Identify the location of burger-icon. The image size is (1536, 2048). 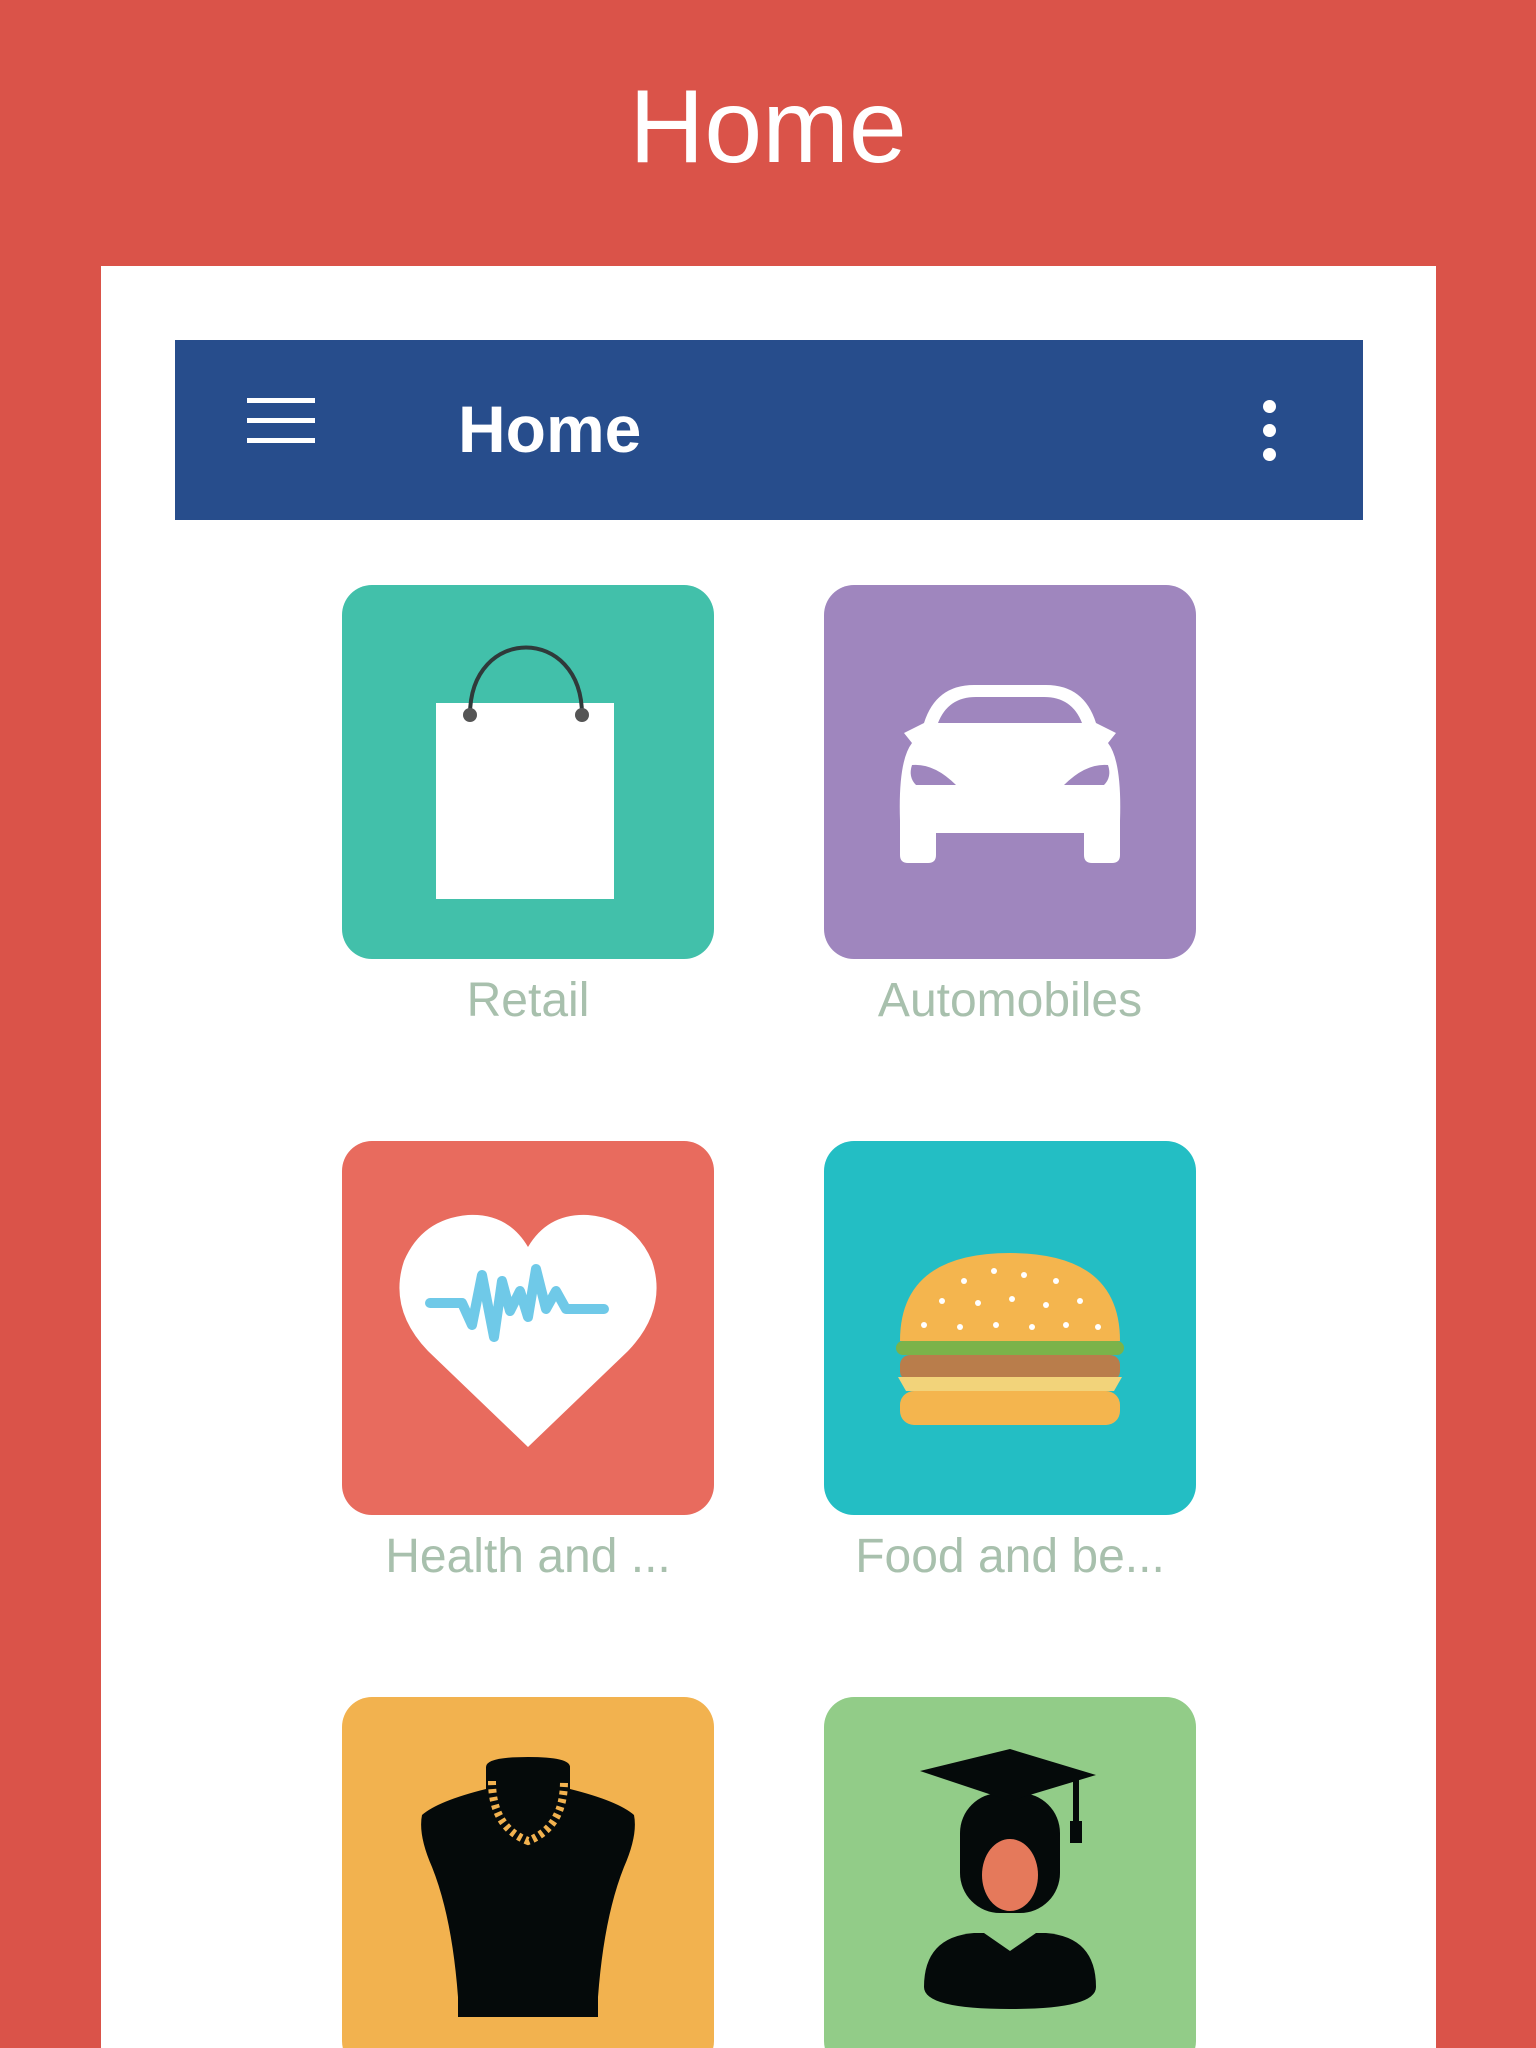
(1010, 1328).